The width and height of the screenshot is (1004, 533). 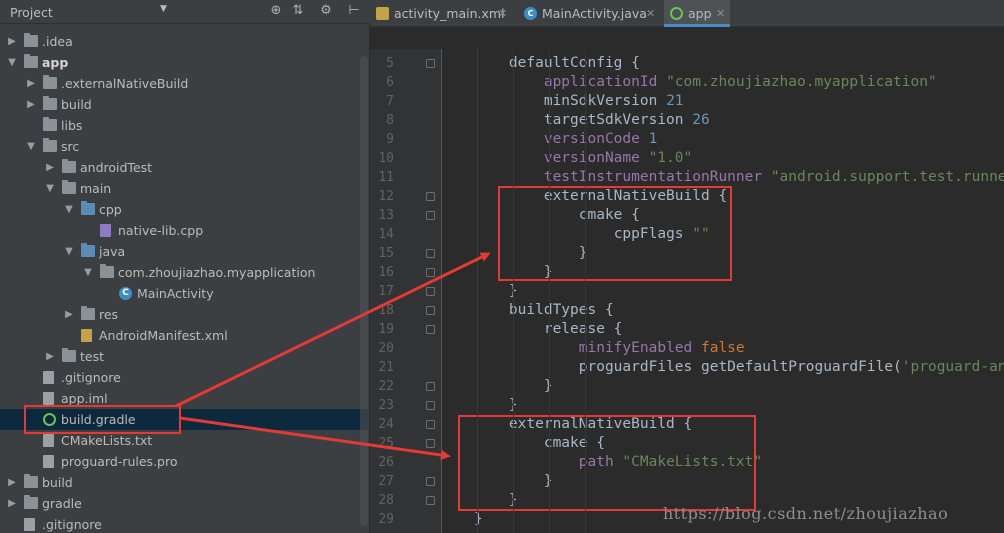 I want to click on line-number: 11, so click(x=386, y=177).